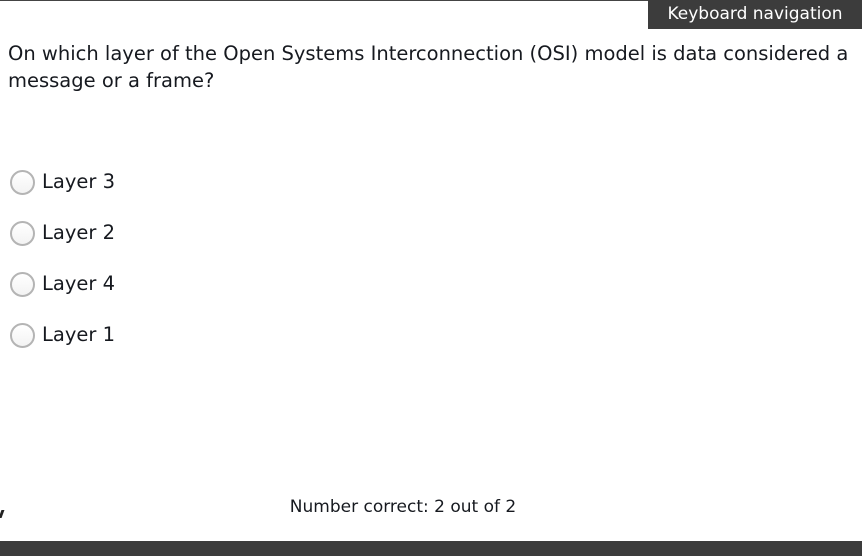 This screenshot has height=556, width=862. I want to click on option-layer-1: Layer 1, so click(62, 335).